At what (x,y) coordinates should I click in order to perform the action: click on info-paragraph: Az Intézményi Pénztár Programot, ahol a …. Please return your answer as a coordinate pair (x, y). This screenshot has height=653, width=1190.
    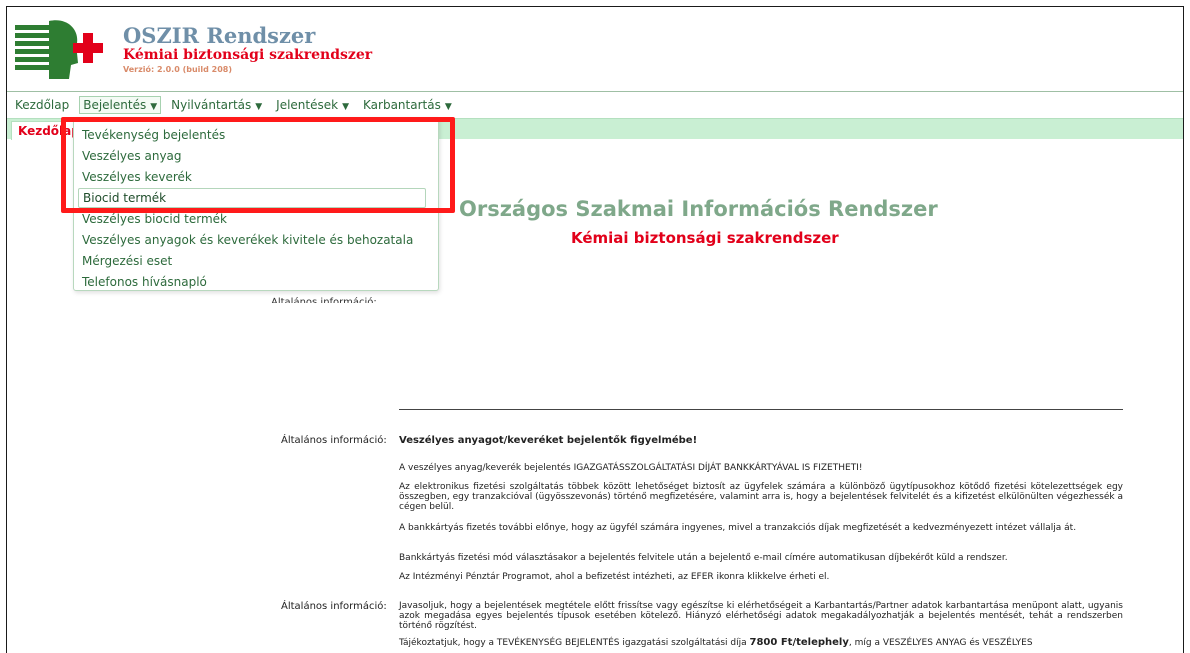
    Looking at the image, I should click on (614, 577).